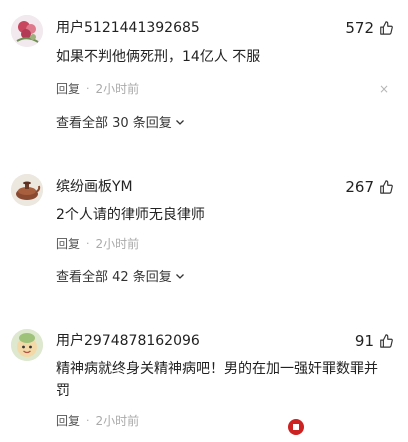 The height and width of the screenshot is (442, 408). What do you see at coordinates (296, 426) in the screenshot?
I see `toutiao-logo-icon` at bounding box center [296, 426].